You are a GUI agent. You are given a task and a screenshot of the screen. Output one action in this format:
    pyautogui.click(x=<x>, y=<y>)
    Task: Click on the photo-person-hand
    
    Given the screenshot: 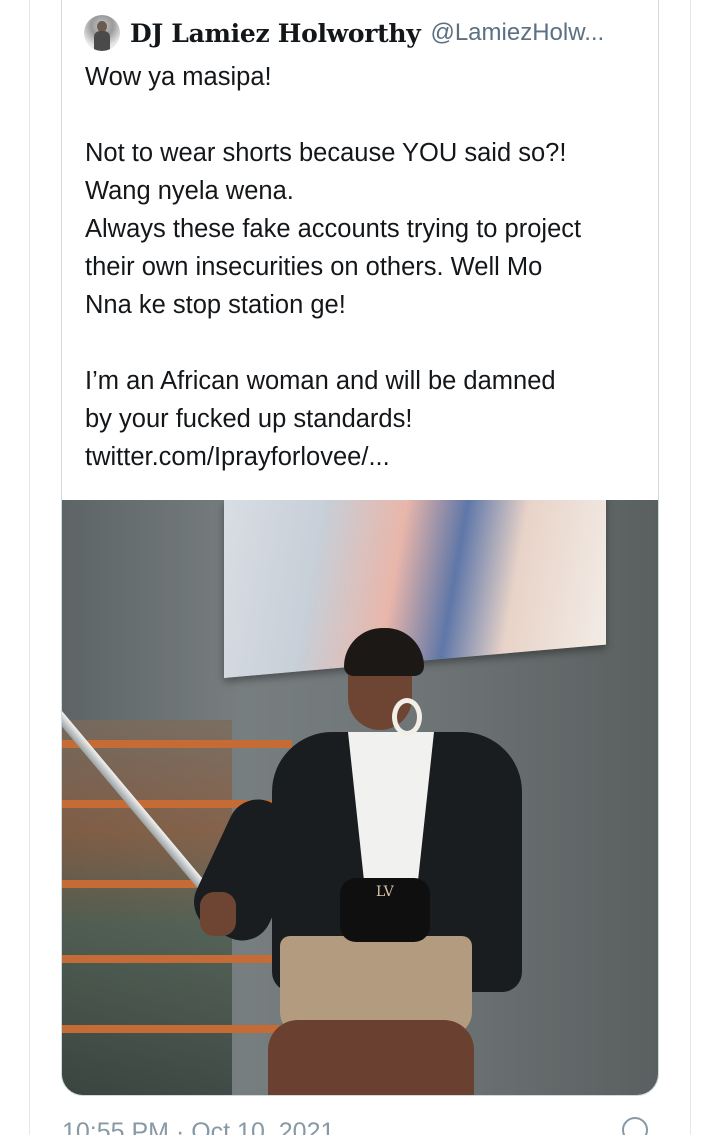 What is the action you would take?
    pyautogui.click(x=218, y=914)
    